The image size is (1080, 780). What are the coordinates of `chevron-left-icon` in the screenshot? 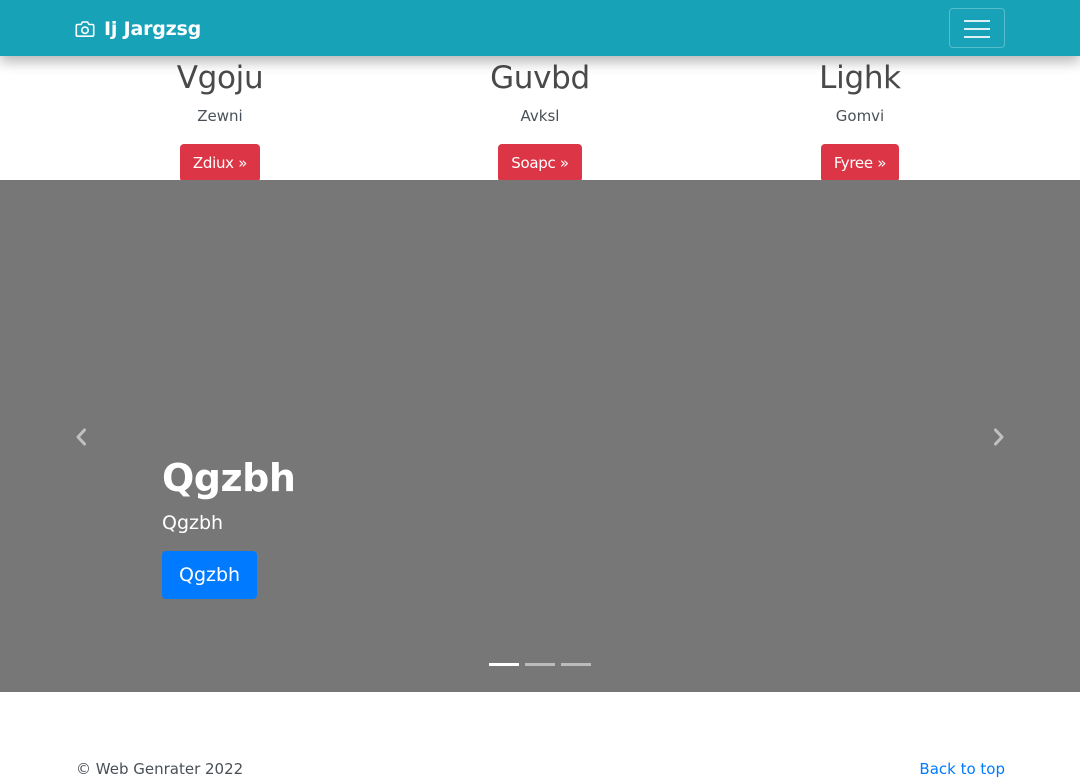 It's located at (81, 437).